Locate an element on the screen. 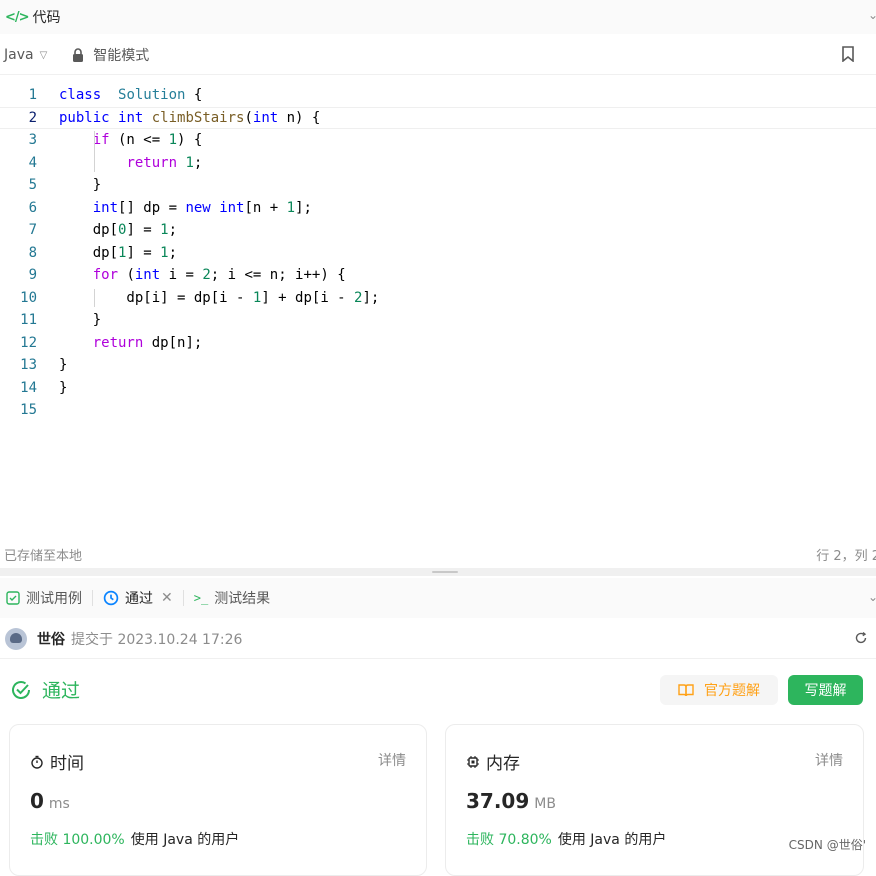 Image resolution: width=876 pixels, height=876 pixels. tab-passed-label: 通过 is located at coordinates (139, 599).